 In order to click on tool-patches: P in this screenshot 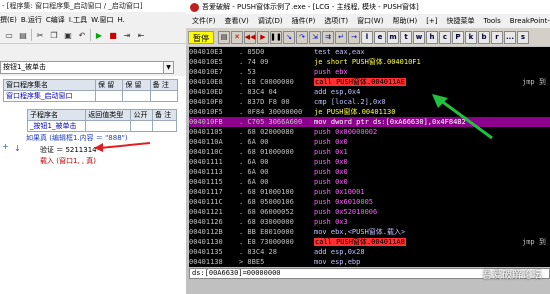, I will do `click(458, 37)`.